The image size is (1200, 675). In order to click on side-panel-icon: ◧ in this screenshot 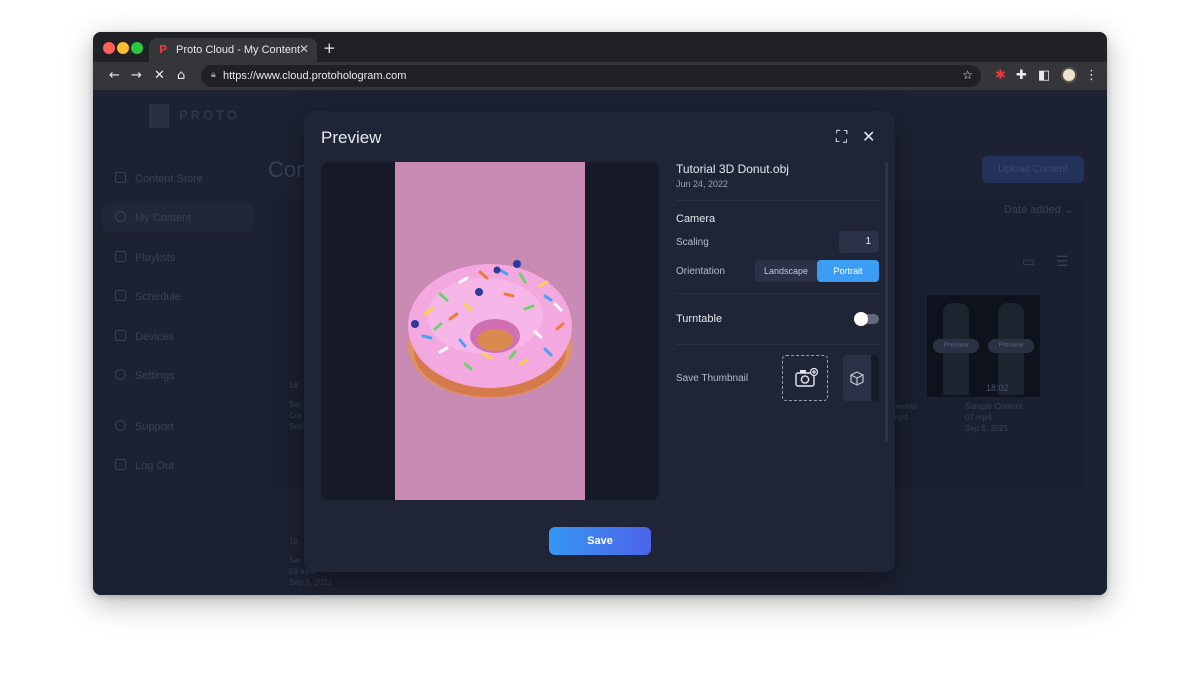, I will do `click(1044, 75)`.